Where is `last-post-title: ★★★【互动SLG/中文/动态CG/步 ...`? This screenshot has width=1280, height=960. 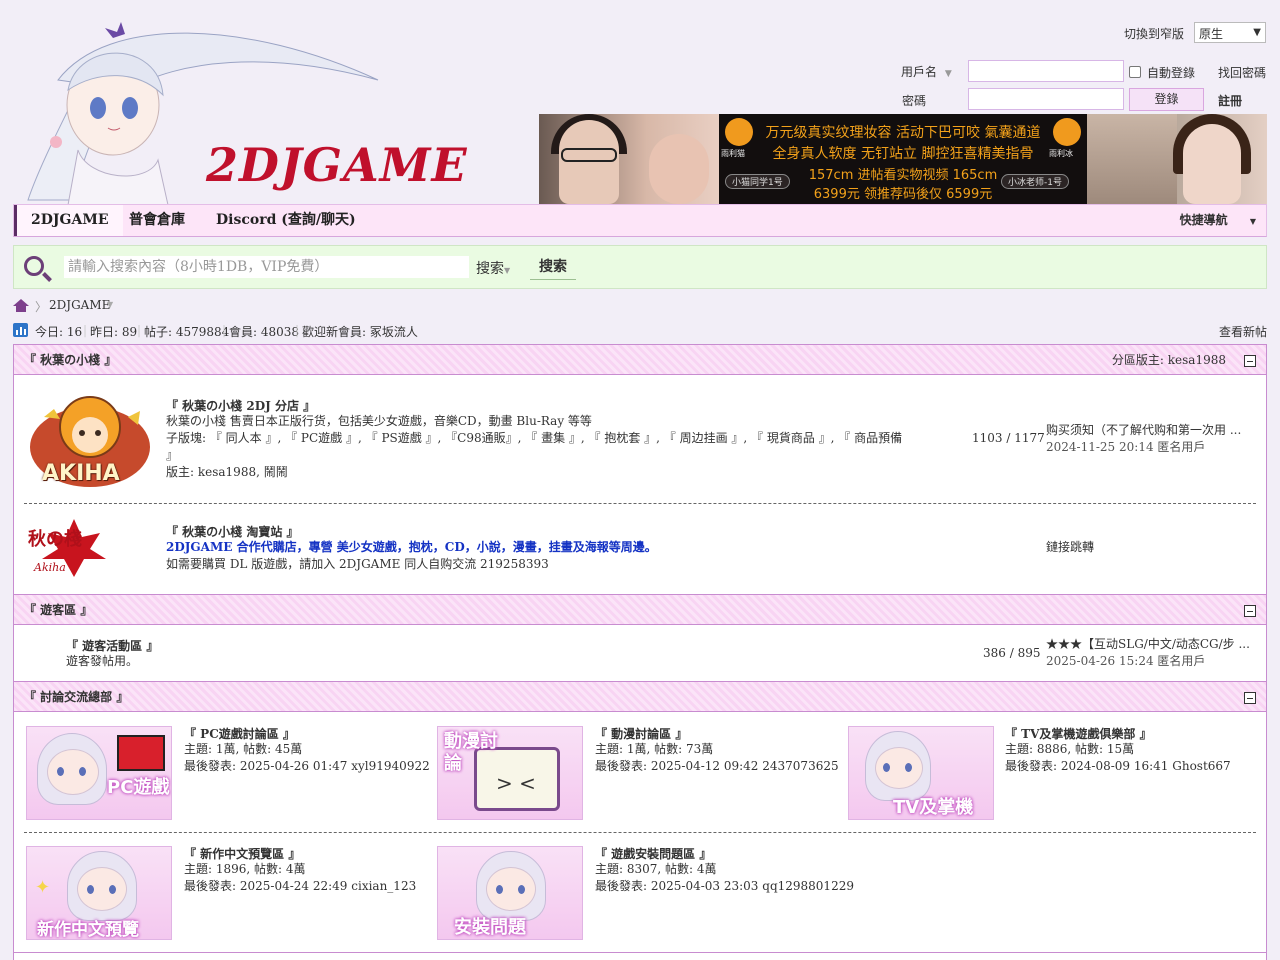 last-post-title: ★★★【互动SLG/中文/动态CG/步 ... is located at coordinates (1148, 644).